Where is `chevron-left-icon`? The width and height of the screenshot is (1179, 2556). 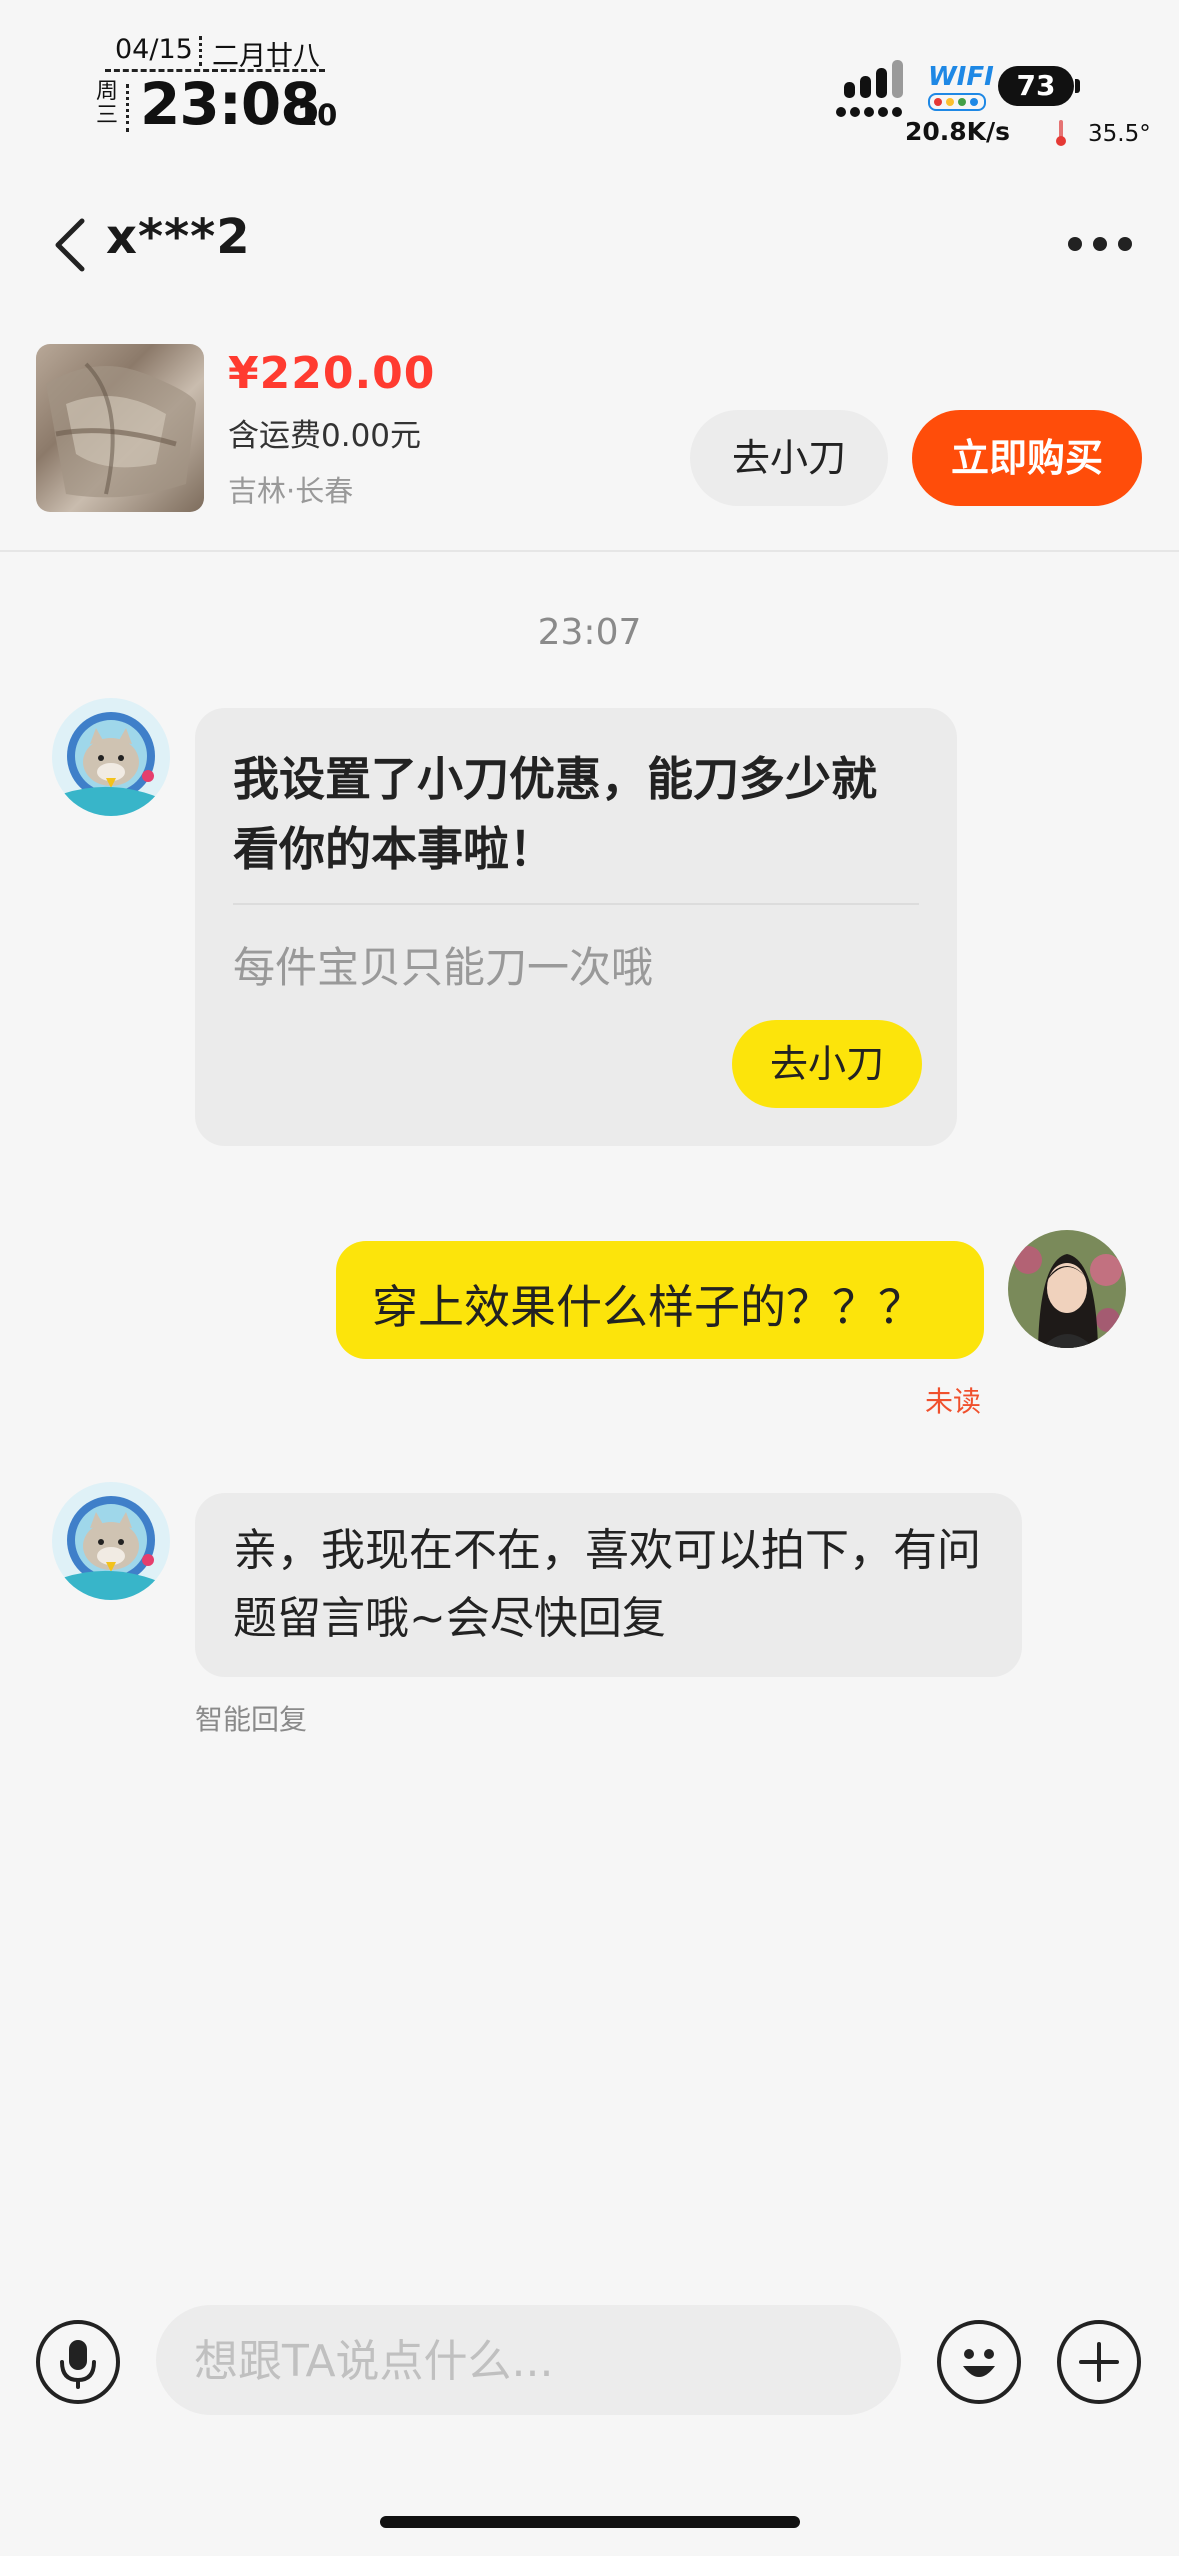
chevron-left-icon is located at coordinates (73, 245).